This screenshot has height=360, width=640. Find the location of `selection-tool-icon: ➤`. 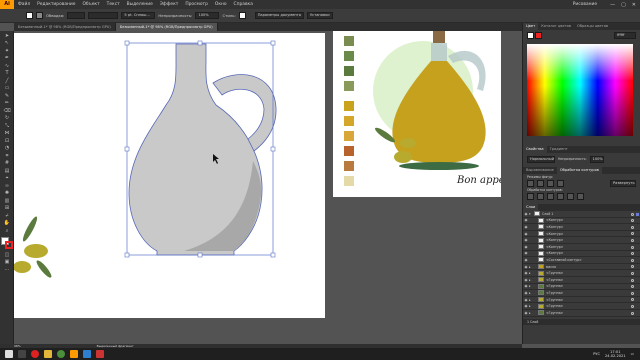

selection-tool-icon: ➤ is located at coordinates (7, 36).